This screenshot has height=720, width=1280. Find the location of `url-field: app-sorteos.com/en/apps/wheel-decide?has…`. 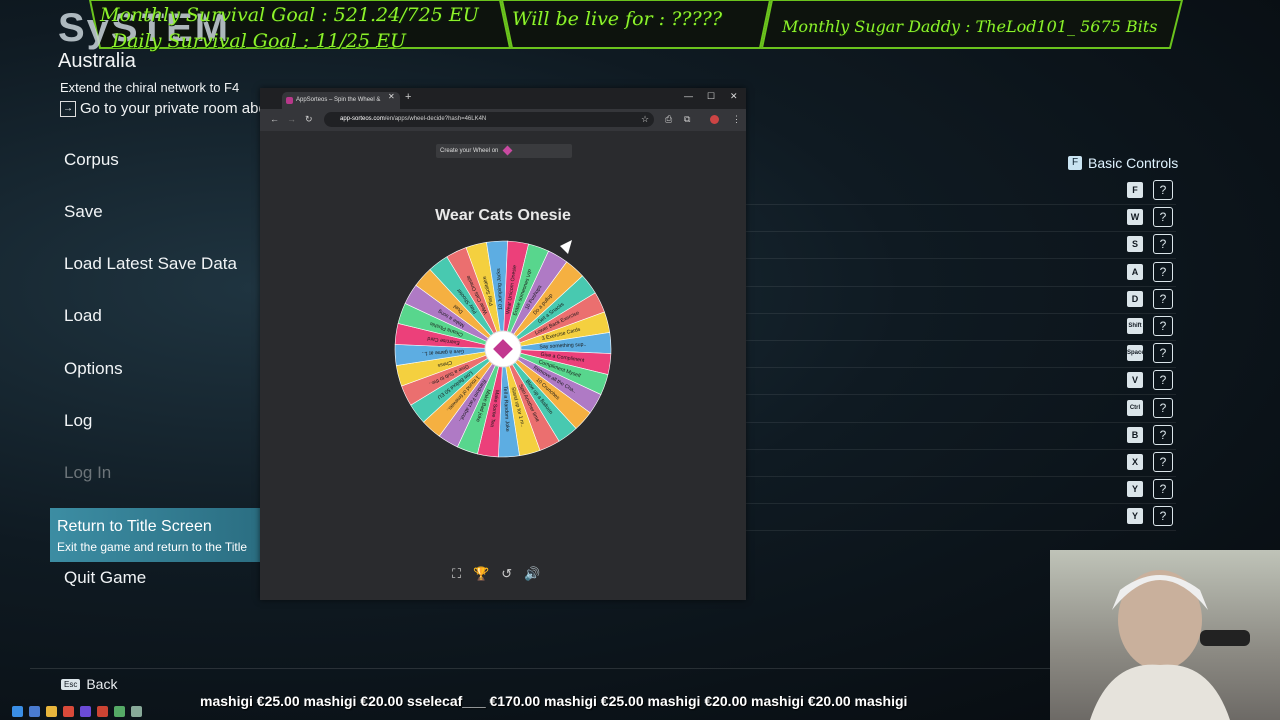

url-field: app-sorteos.com/en/apps/wheel-decide?has… is located at coordinates (489, 119).